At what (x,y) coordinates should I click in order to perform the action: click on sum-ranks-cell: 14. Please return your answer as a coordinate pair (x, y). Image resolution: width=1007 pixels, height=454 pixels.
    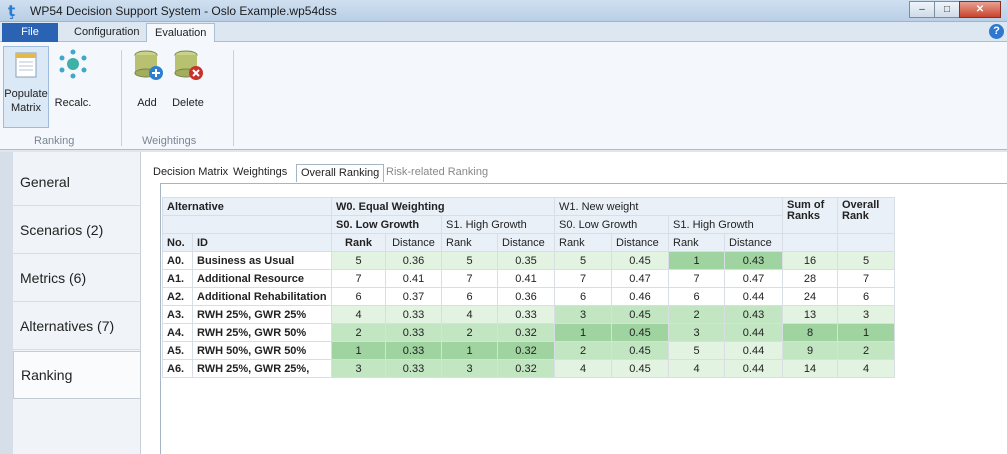
    Looking at the image, I should click on (810, 368).